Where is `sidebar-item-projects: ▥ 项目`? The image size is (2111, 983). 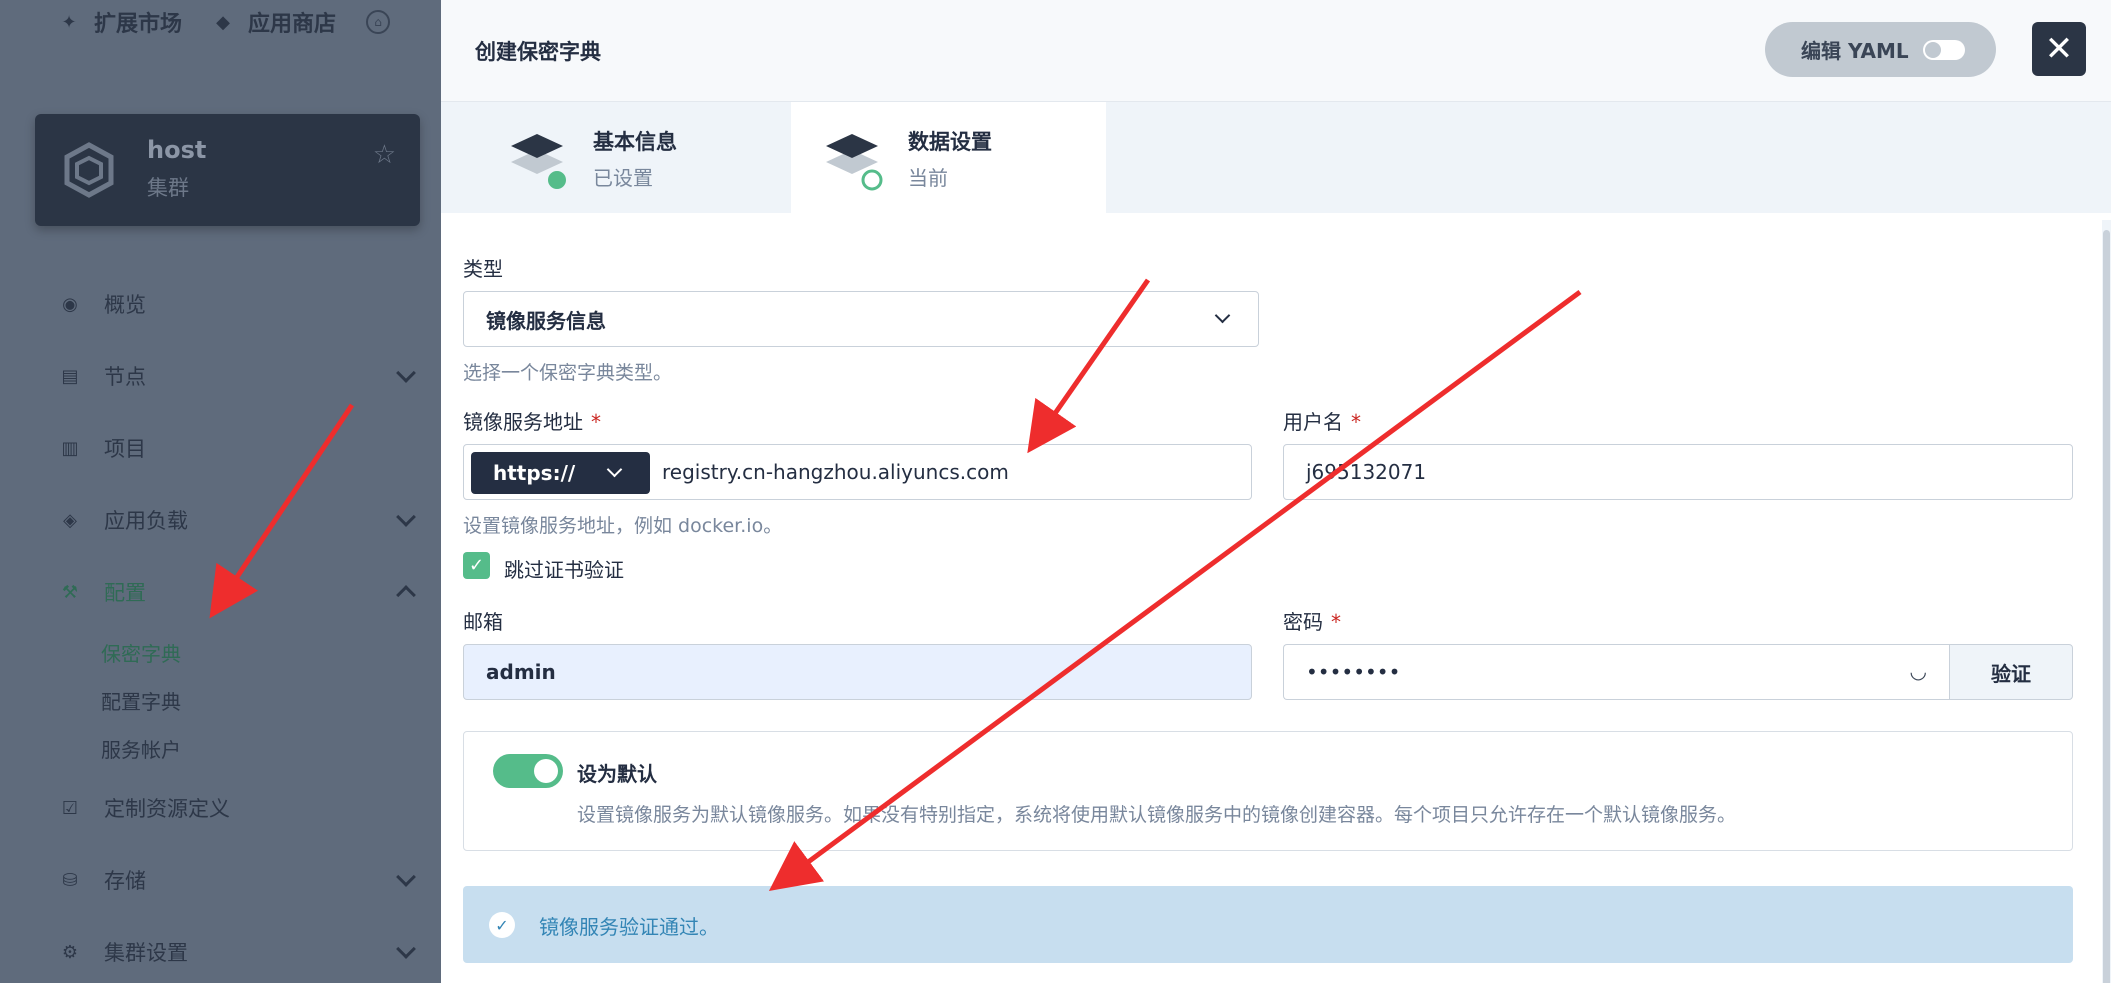
sidebar-item-projects: ▥ 项目 is located at coordinates (220, 448).